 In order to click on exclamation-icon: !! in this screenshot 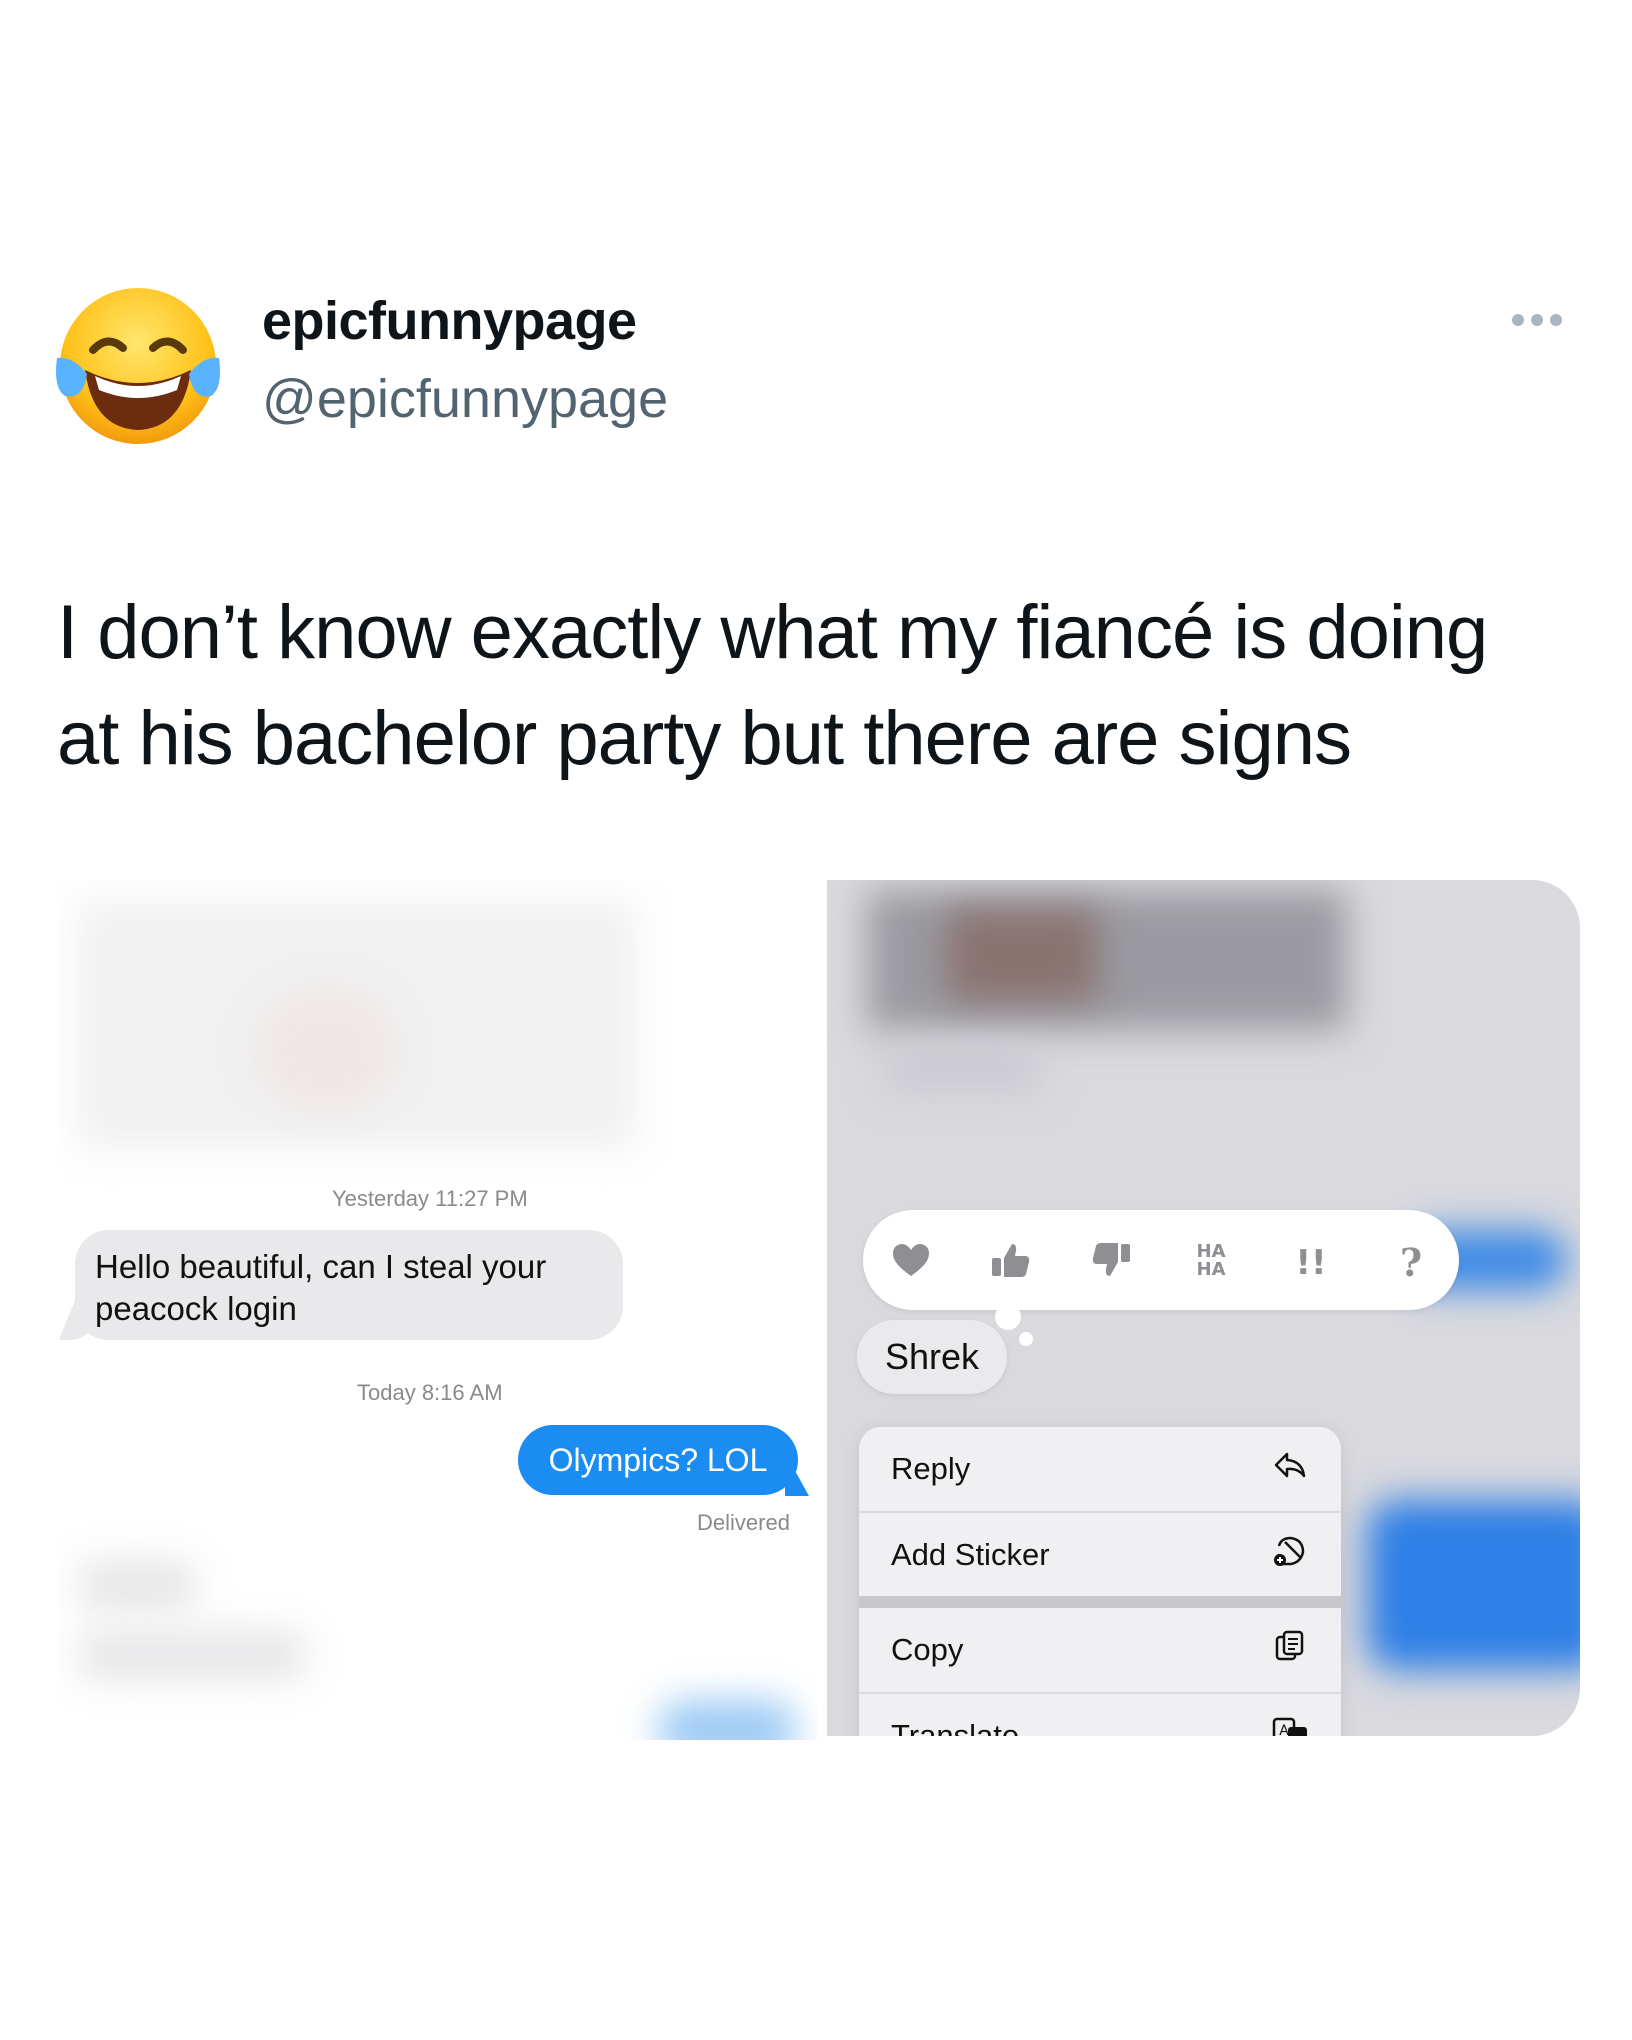, I will do `click(1311, 1260)`.